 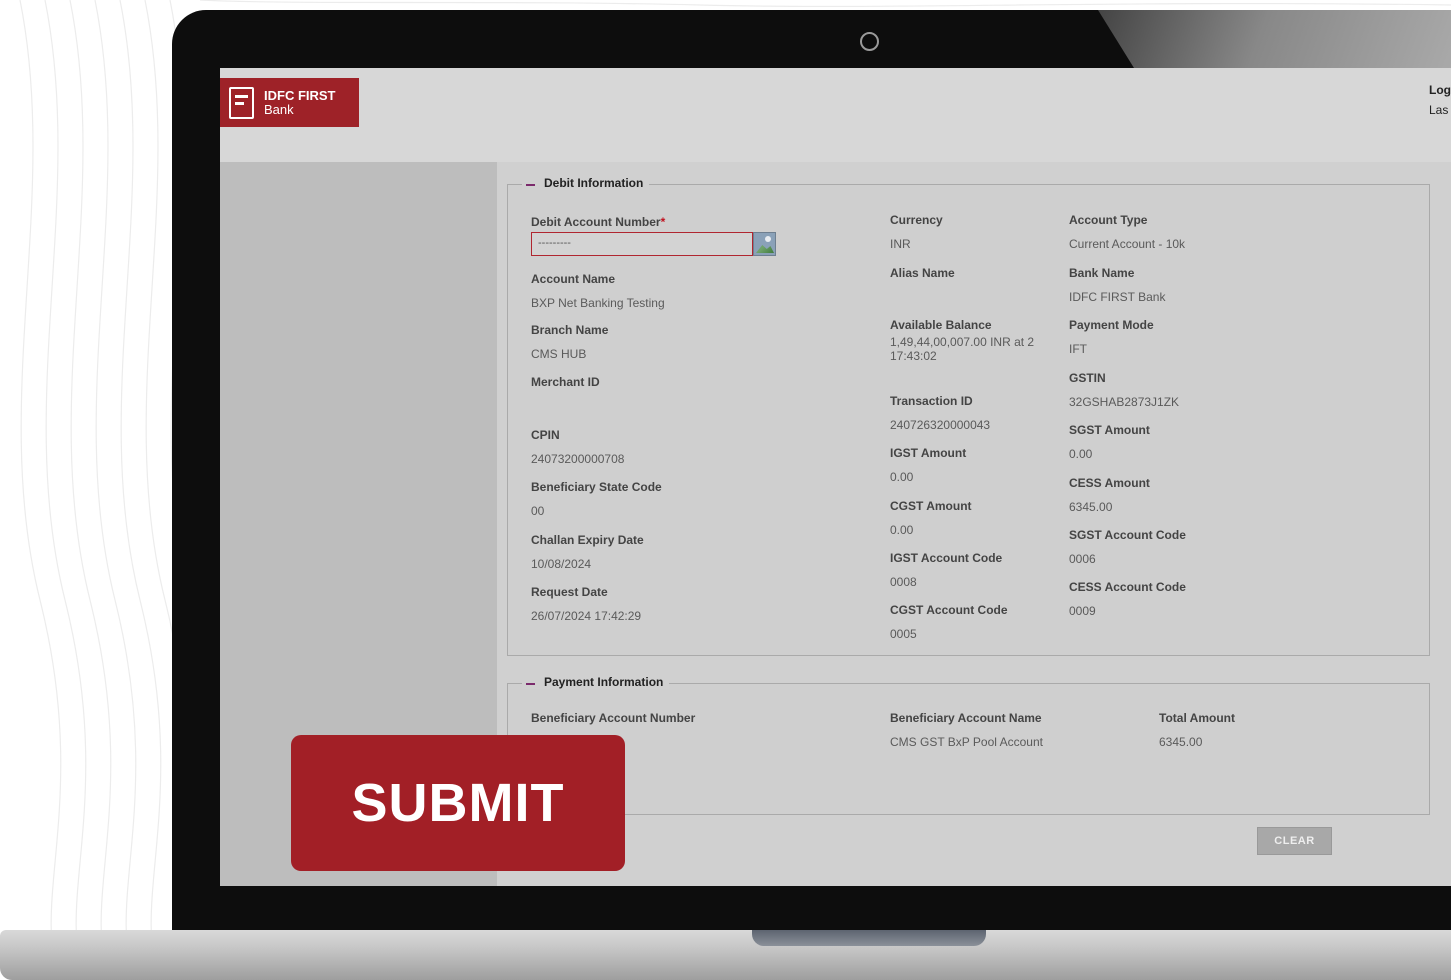 I want to click on beneficiary-account-name-label: Beneficiary Account Name, so click(x=966, y=718).